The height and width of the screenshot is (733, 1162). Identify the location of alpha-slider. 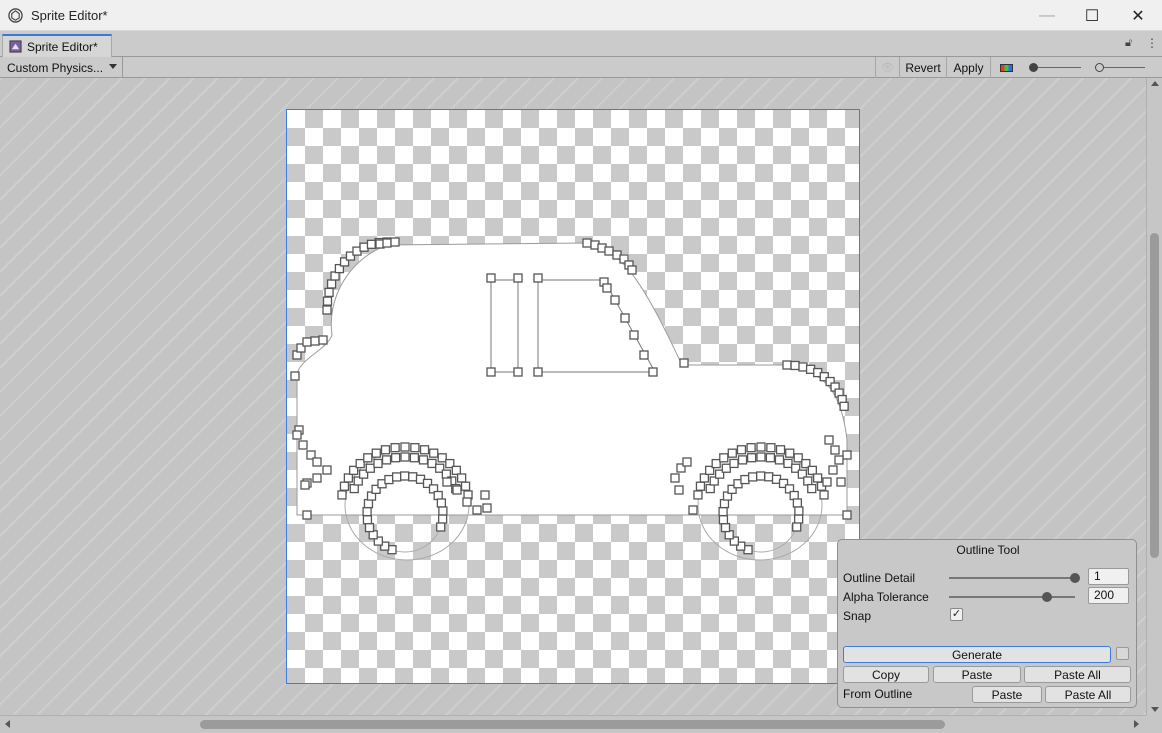
(1055, 67).